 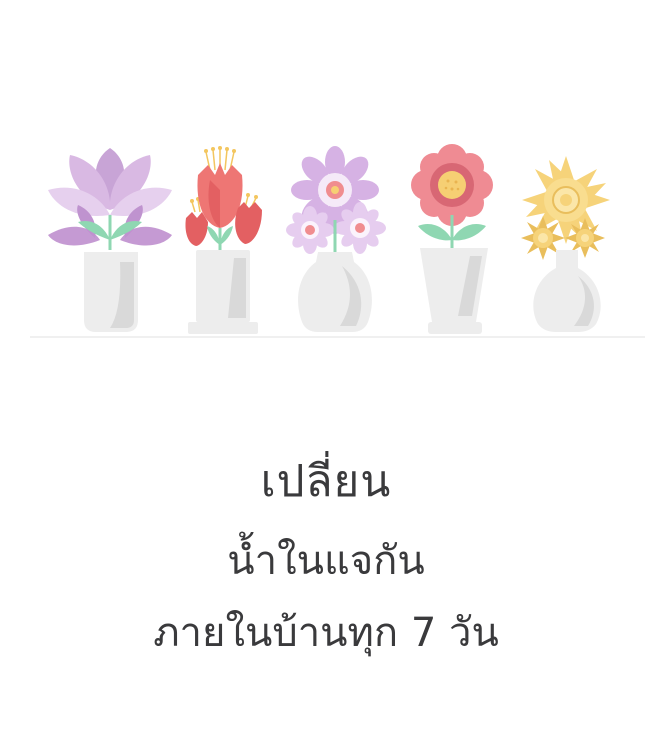 What do you see at coordinates (452, 239) in the screenshot?
I see `pink-flower-icon` at bounding box center [452, 239].